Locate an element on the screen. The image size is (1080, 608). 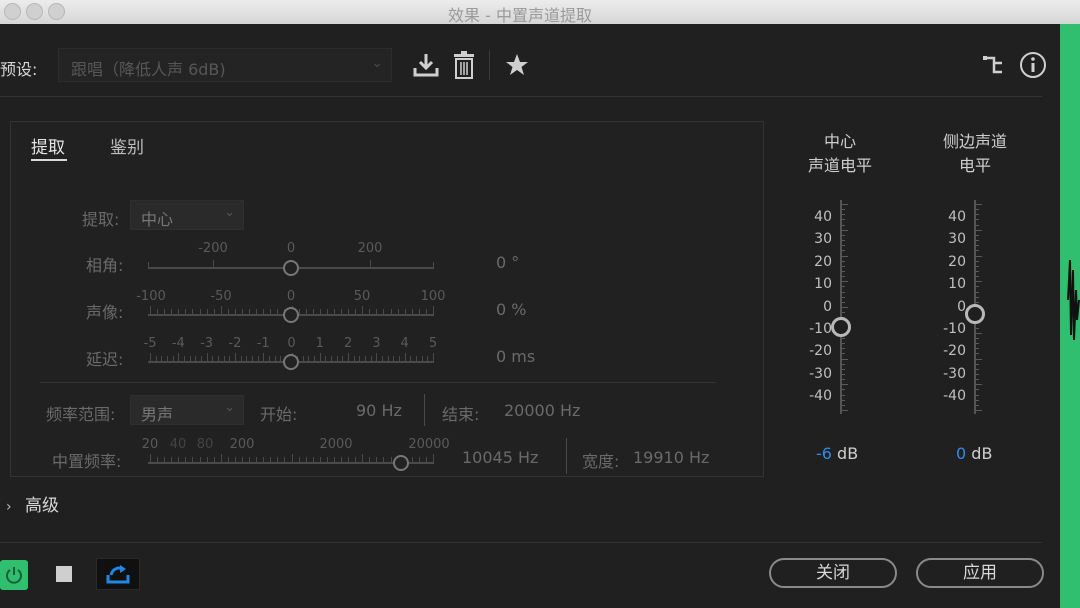
advanced-toggle: › 高级 is located at coordinates (32, 503).